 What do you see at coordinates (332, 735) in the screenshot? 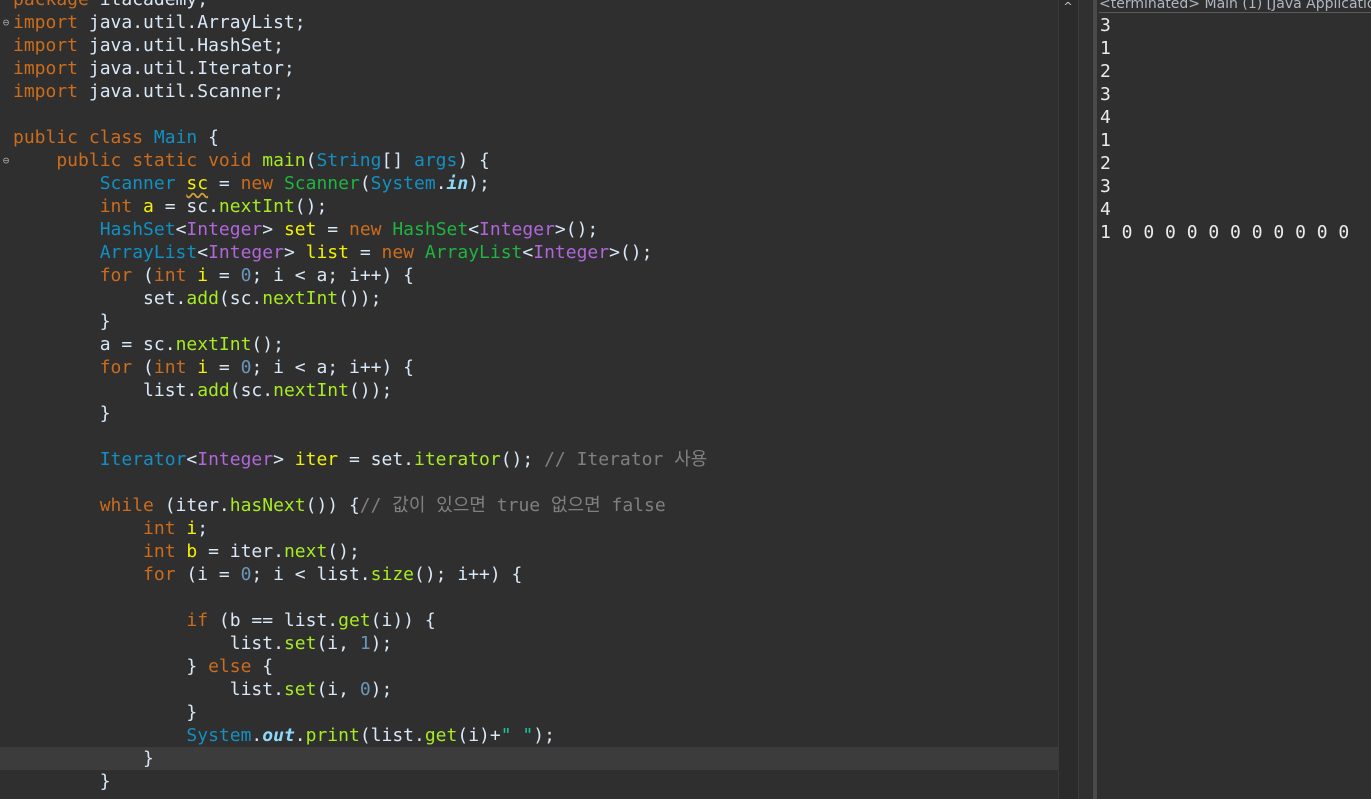
I see `code-token: print` at bounding box center [332, 735].